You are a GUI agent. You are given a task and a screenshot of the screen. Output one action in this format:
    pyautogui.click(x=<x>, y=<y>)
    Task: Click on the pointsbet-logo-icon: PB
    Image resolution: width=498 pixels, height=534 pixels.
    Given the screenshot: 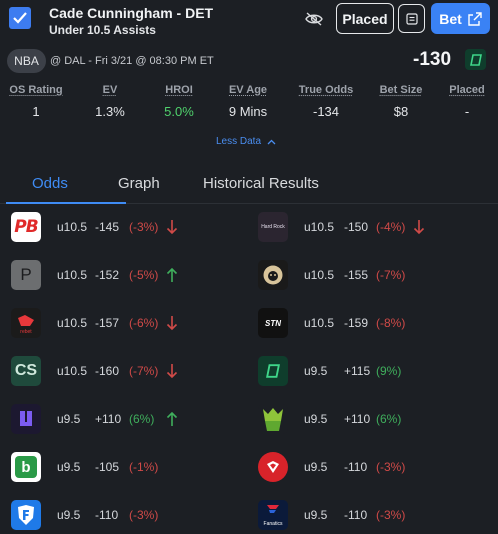 What is the action you would take?
    pyautogui.click(x=26, y=227)
    